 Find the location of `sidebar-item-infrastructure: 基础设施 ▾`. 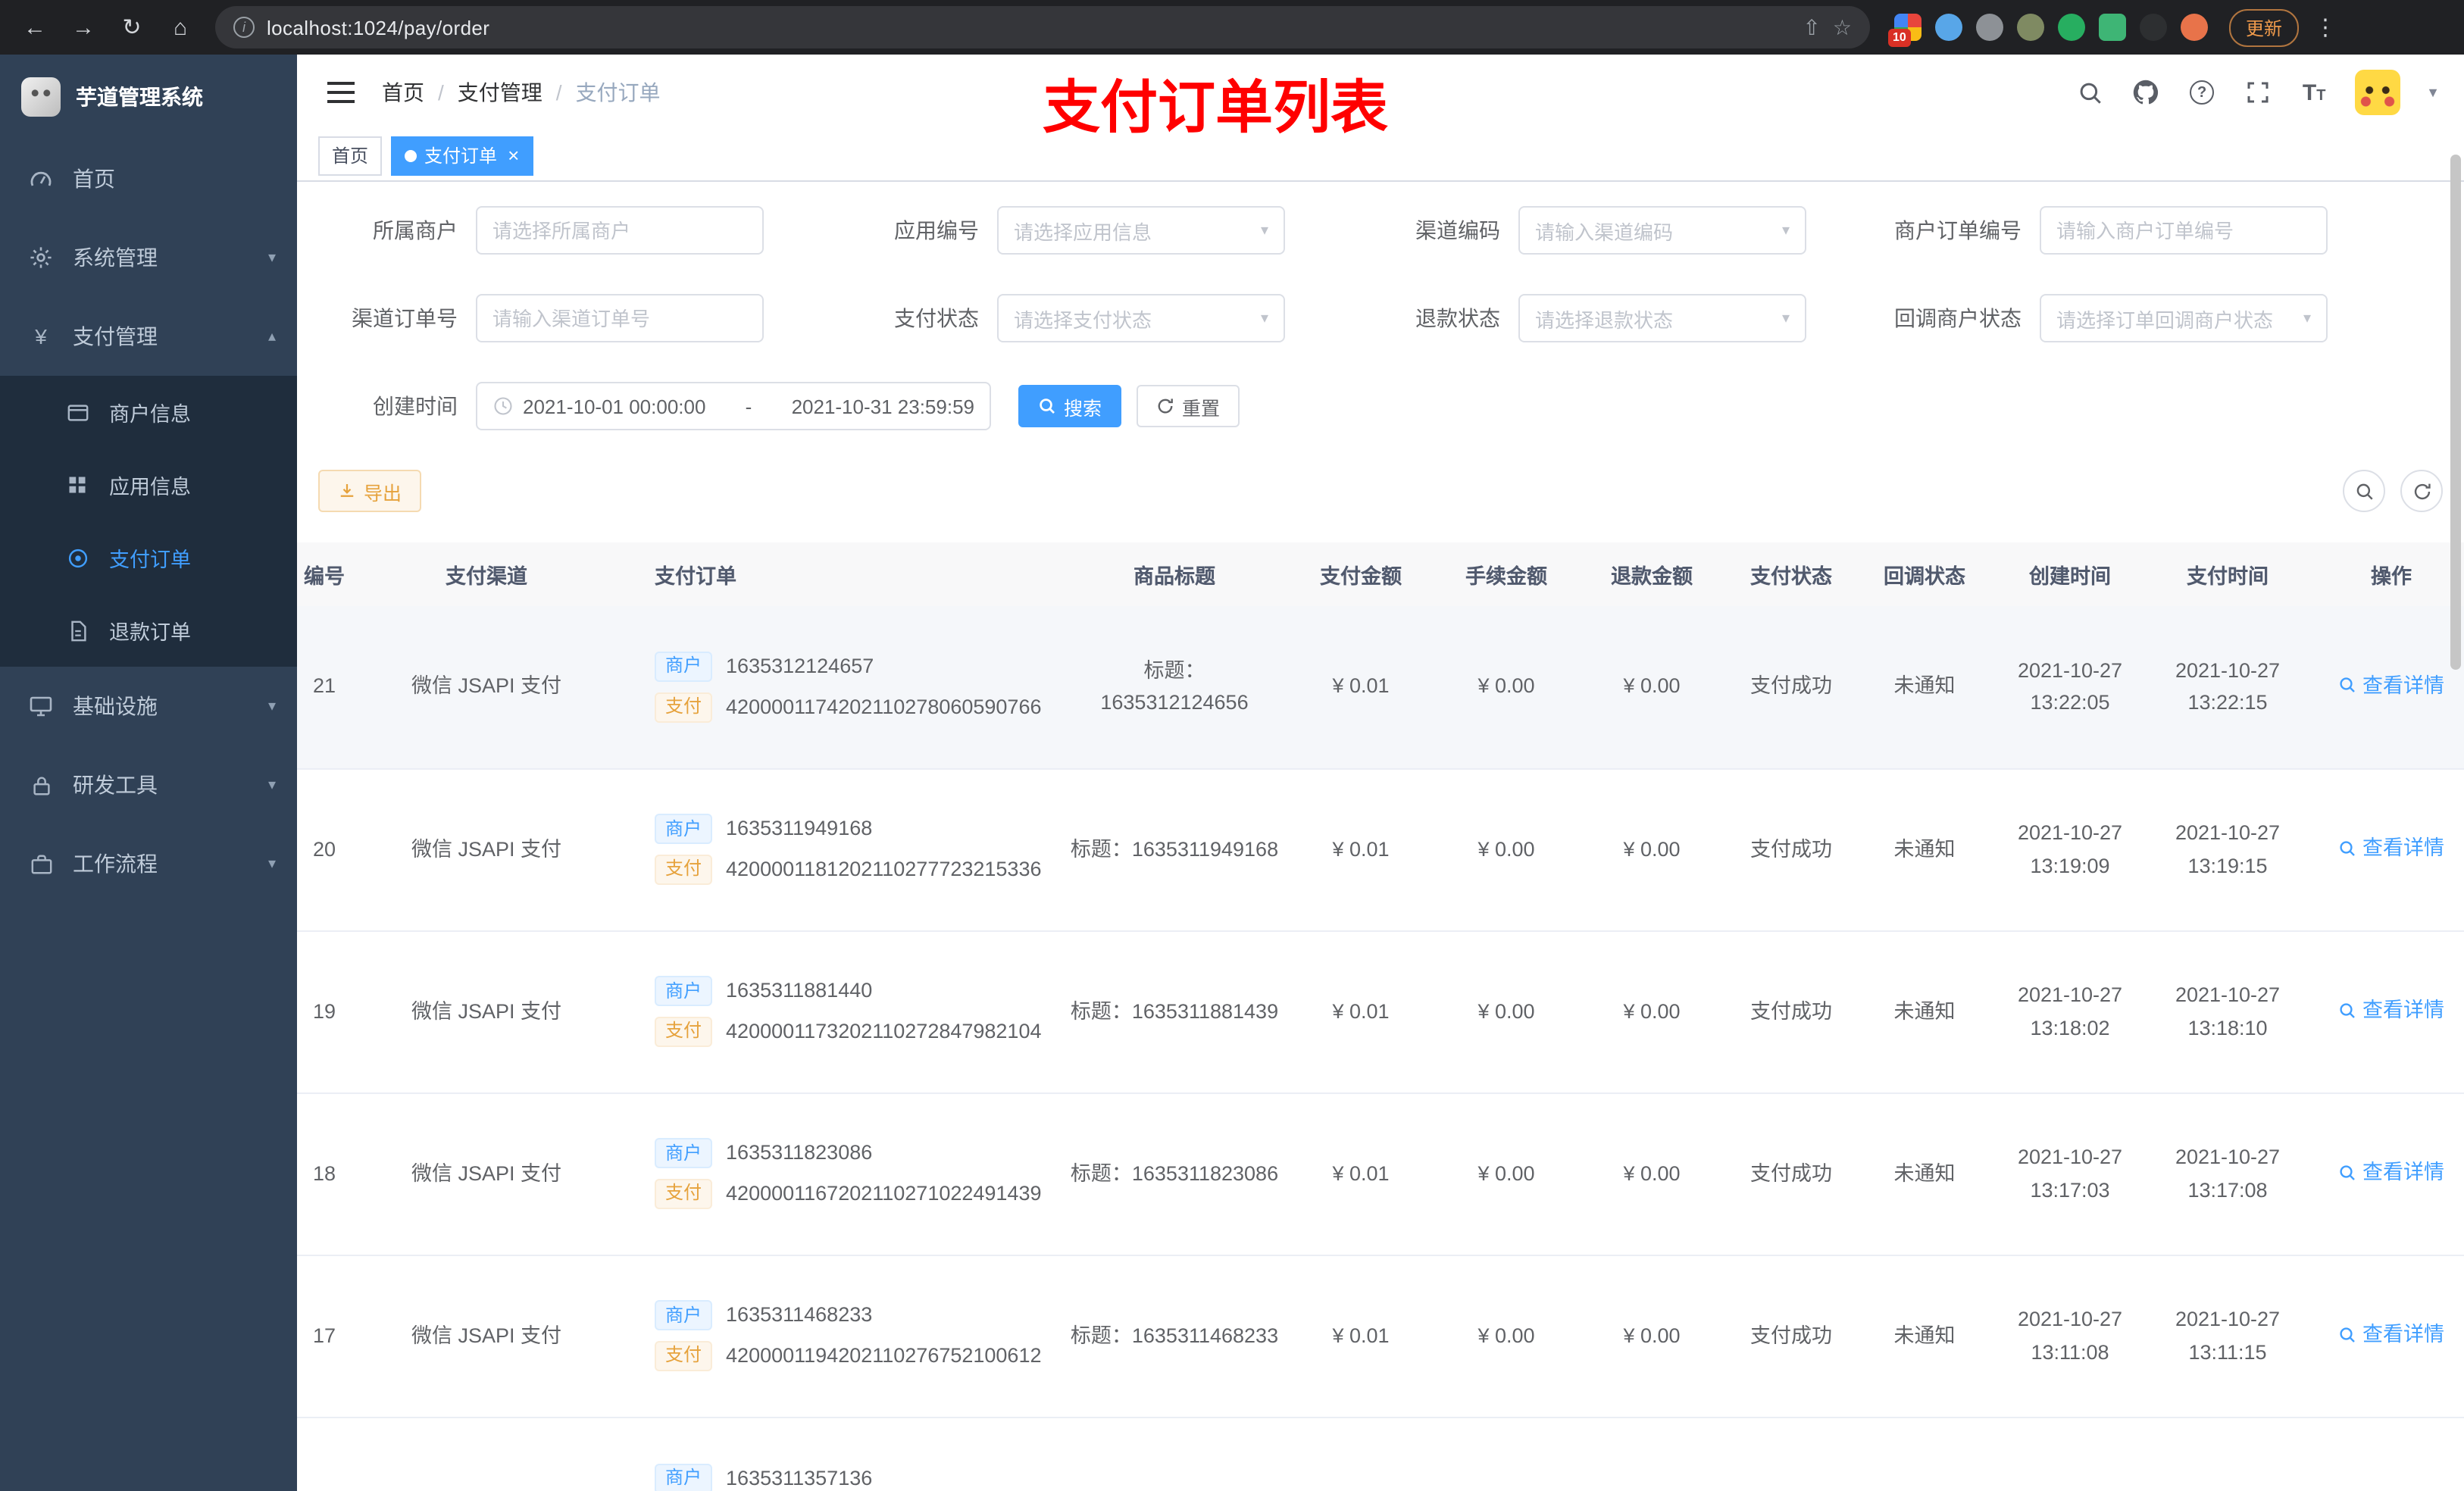

sidebar-item-infrastructure: 基础设施 ▾ is located at coordinates (148, 706).